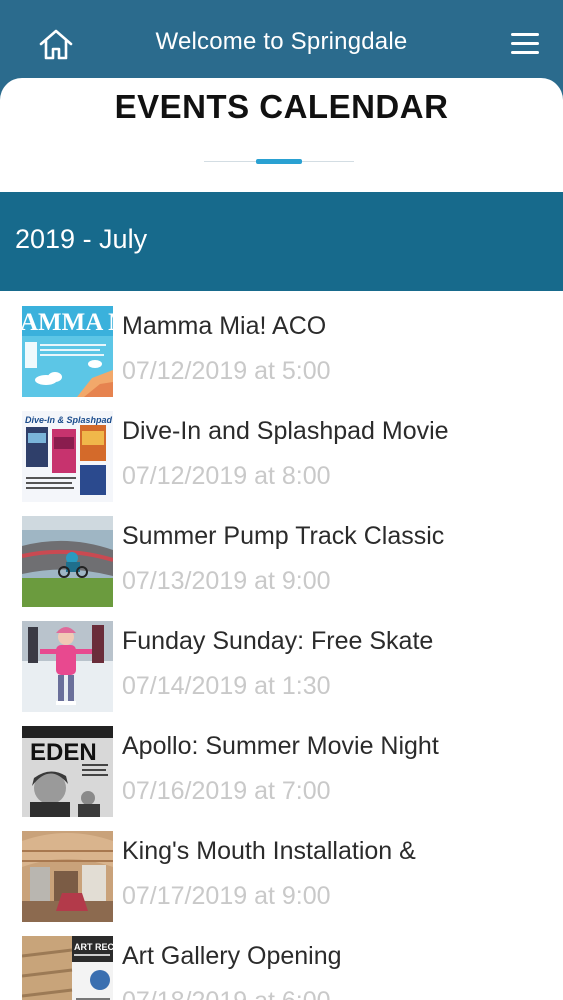 The image size is (563, 1000). What do you see at coordinates (226, 993) in the screenshot?
I see `event-date: 07/18/2019 at 6:00` at bounding box center [226, 993].